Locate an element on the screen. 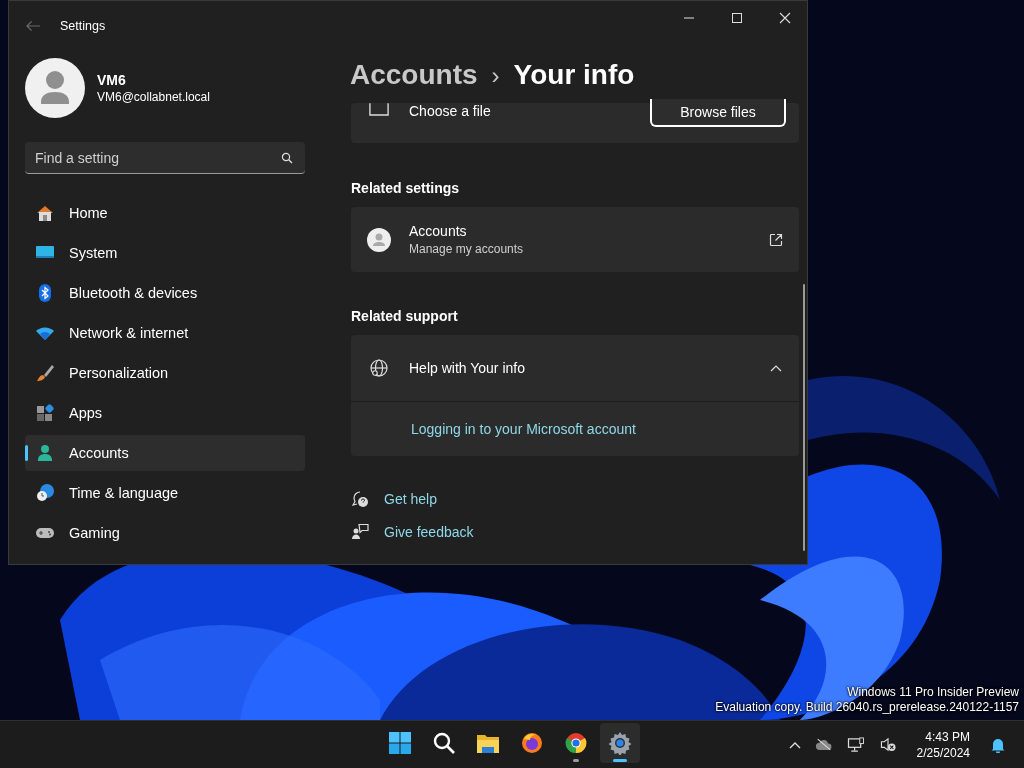 The width and height of the screenshot is (1024, 768). search-field: Find a setting is located at coordinates (165, 158).